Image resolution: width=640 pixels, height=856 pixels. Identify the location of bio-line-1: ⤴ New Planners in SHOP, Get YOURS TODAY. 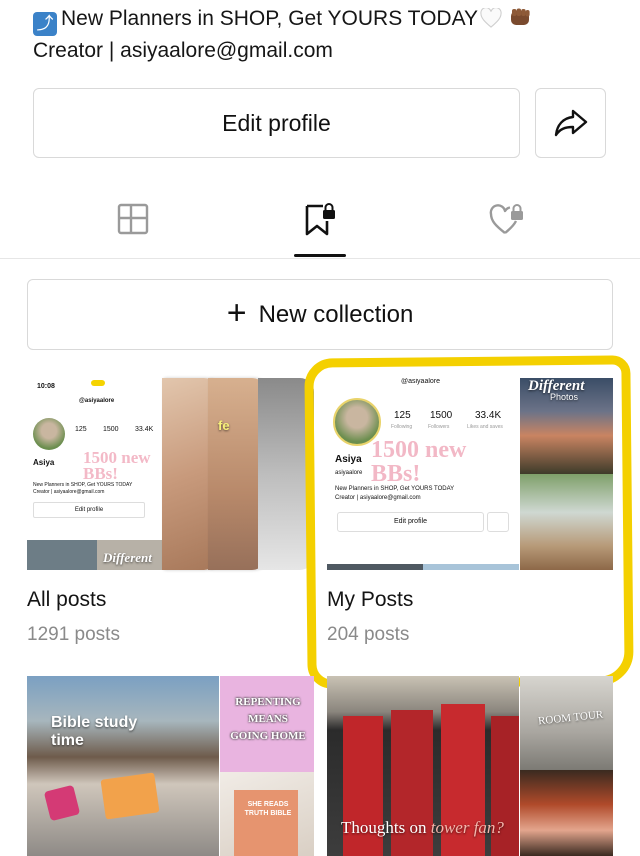
(282, 20).